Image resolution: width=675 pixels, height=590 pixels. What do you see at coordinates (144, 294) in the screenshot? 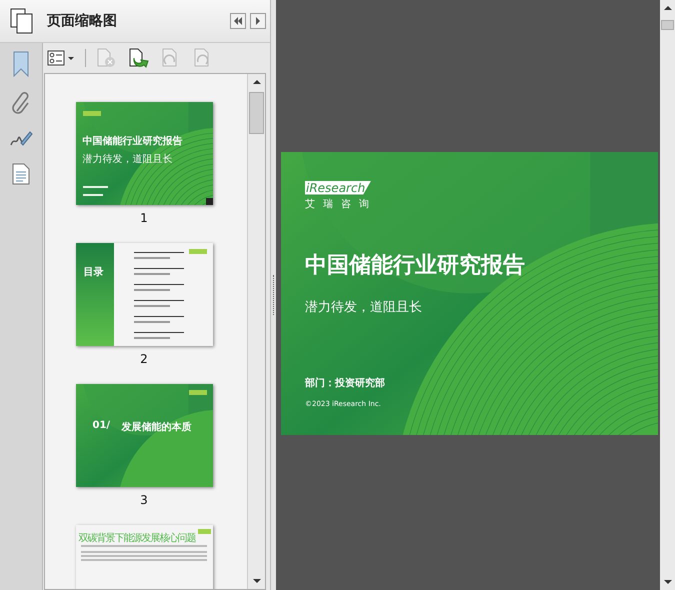
I see `page-thumbnail: 目录` at bounding box center [144, 294].